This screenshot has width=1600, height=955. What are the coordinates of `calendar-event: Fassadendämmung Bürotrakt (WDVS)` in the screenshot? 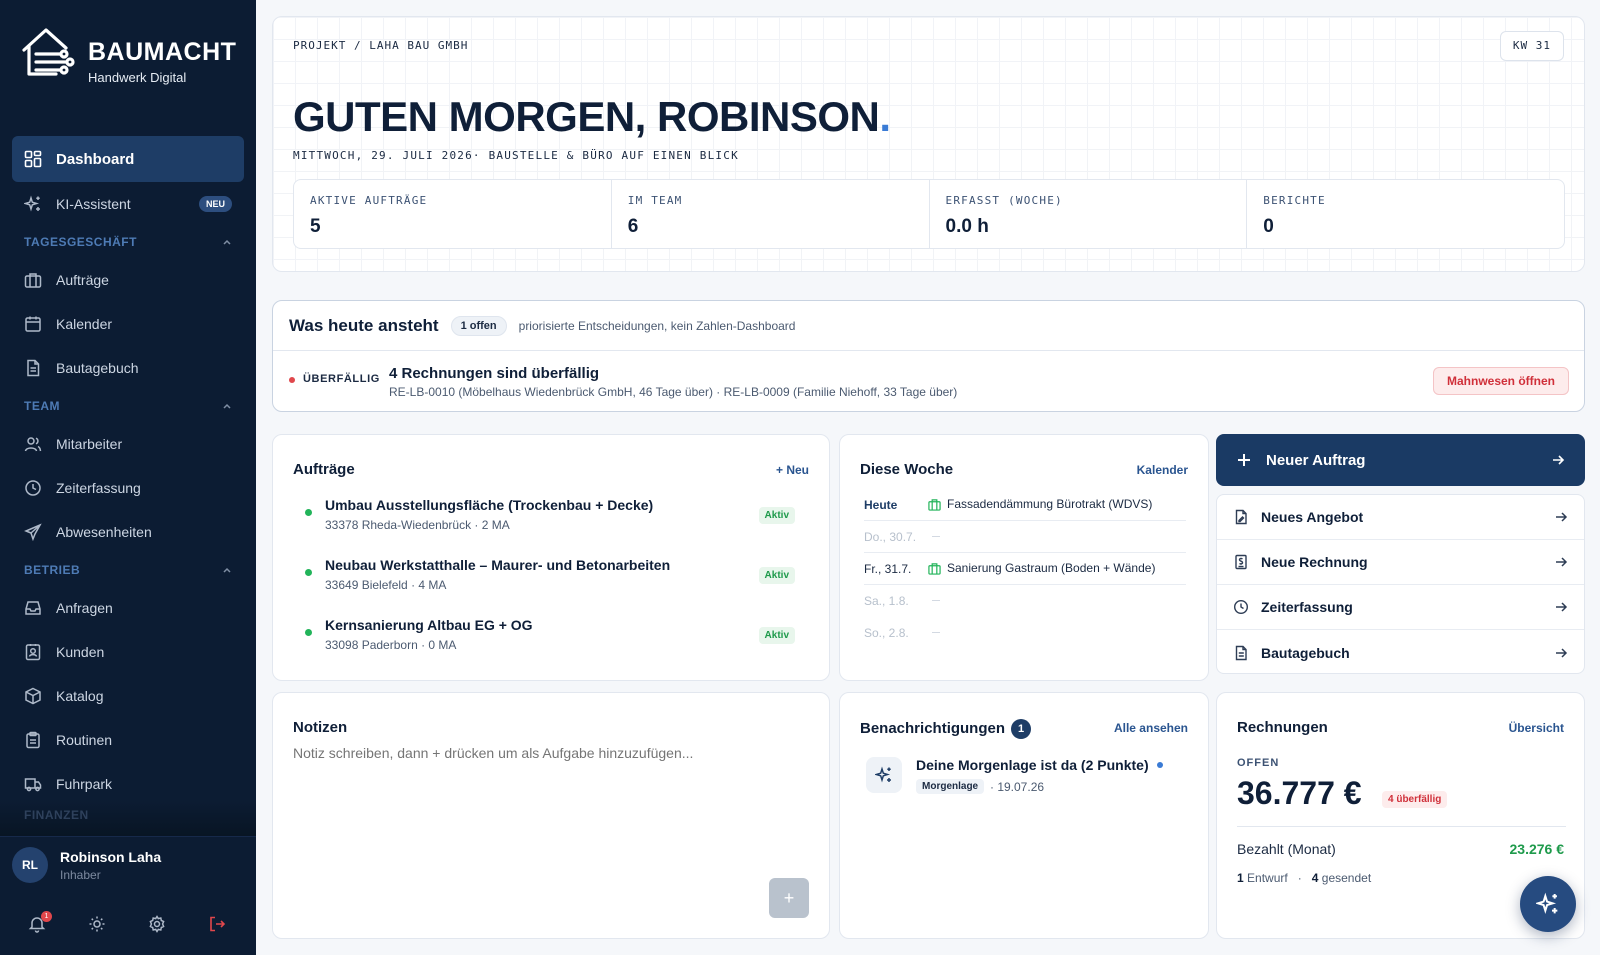 It's located at (1040, 504).